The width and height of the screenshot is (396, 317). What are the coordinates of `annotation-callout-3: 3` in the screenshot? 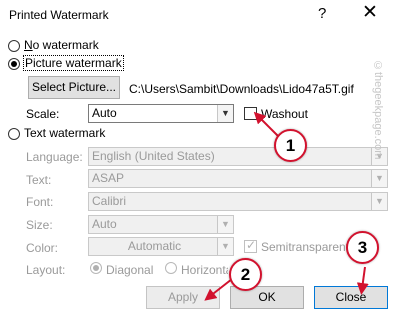 It's located at (362, 247).